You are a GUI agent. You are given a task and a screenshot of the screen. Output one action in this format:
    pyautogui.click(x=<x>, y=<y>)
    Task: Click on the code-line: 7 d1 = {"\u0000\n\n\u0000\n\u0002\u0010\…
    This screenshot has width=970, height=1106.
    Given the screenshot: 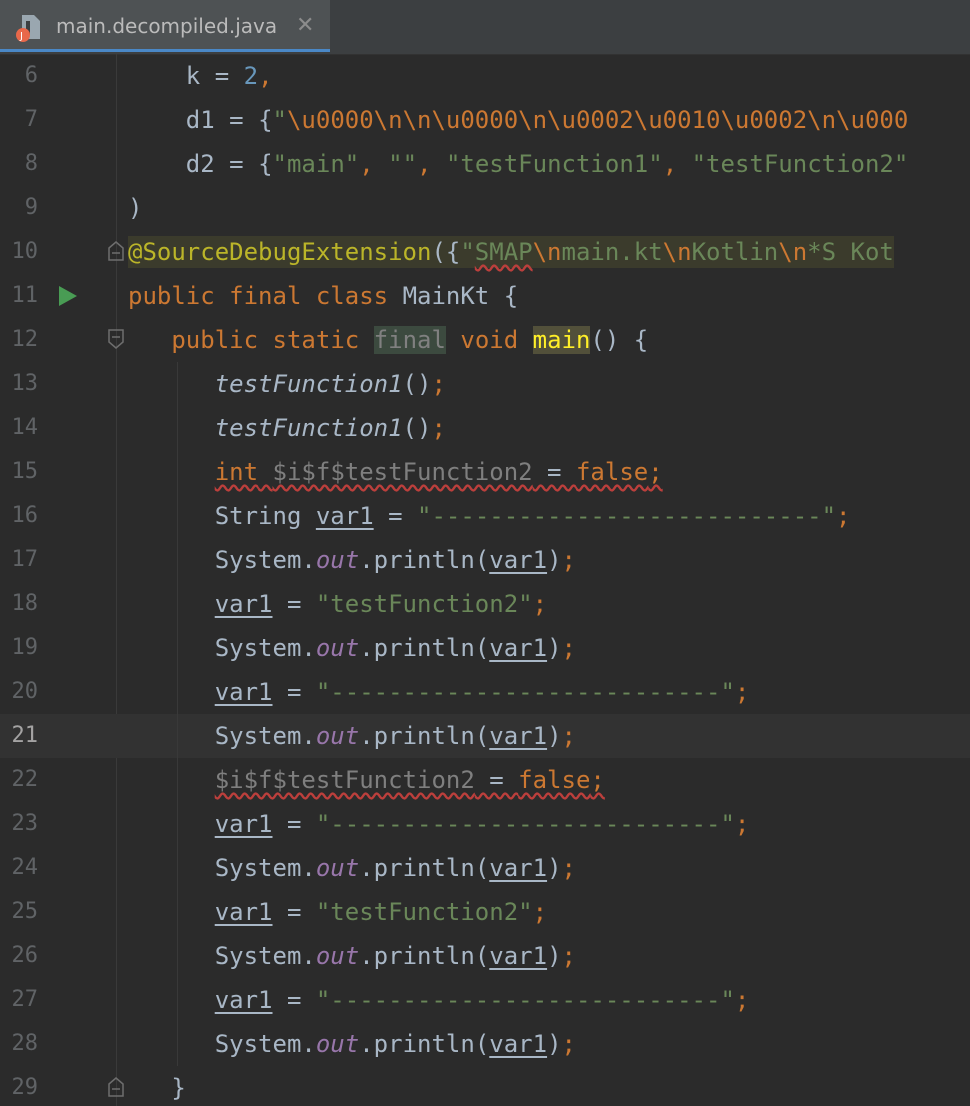 What is the action you would take?
    pyautogui.click(x=485, y=120)
    